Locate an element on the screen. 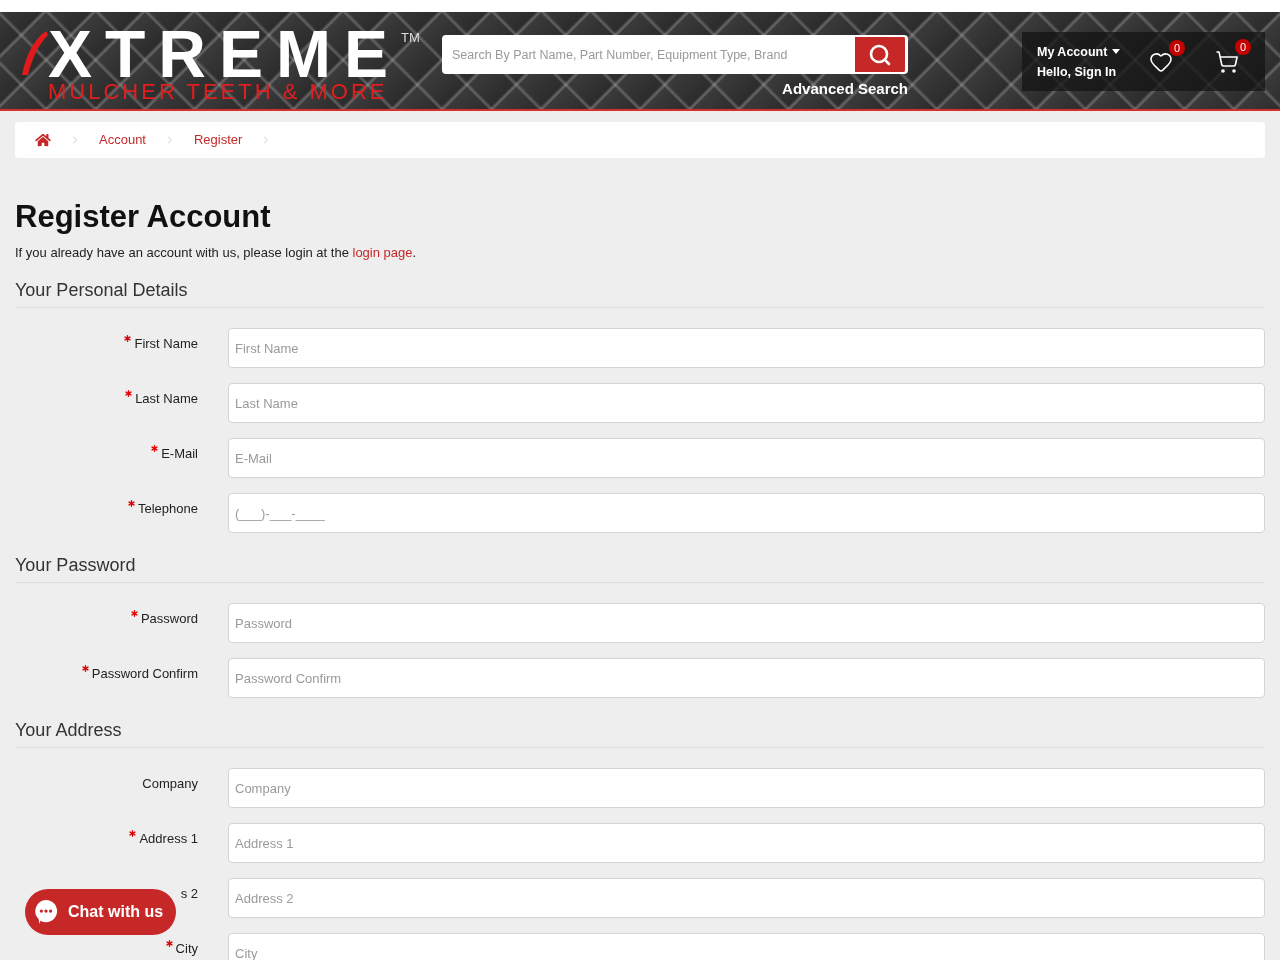  caret-icon is located at coordinates (1116, 51).